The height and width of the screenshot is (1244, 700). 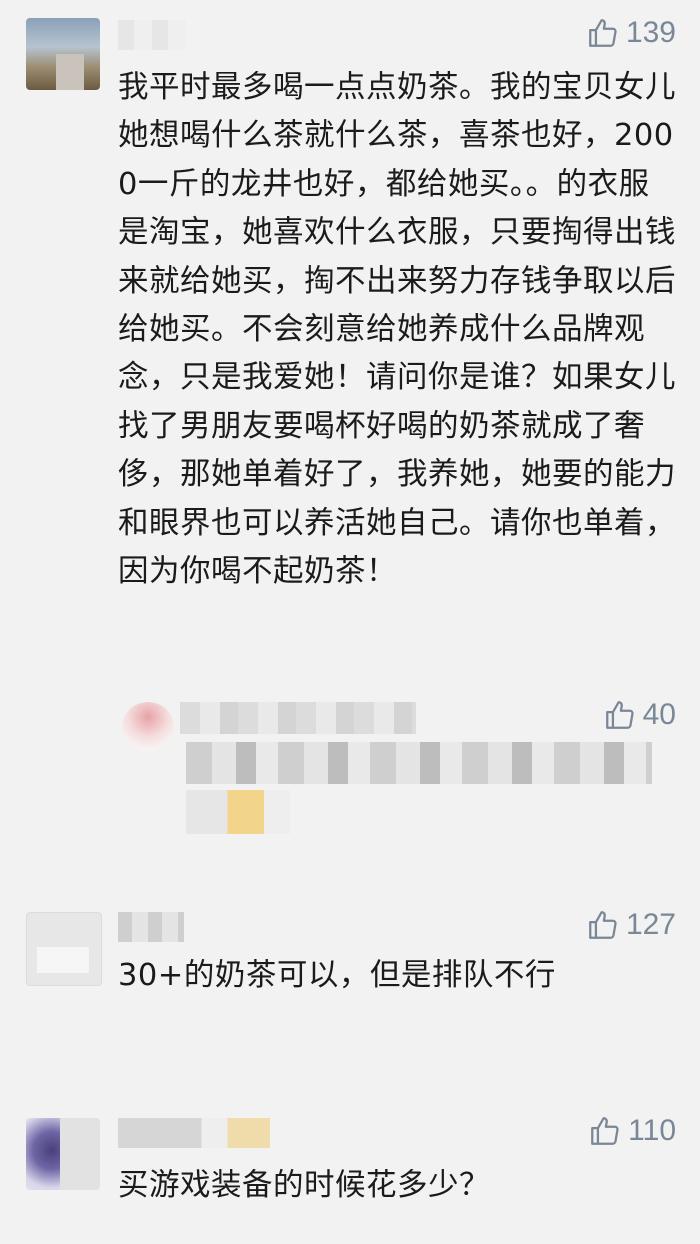 What do you see at coordinates (298, 718) in the screenshot?
I see `reply-username-blurred` at bounding box center [298, 718].